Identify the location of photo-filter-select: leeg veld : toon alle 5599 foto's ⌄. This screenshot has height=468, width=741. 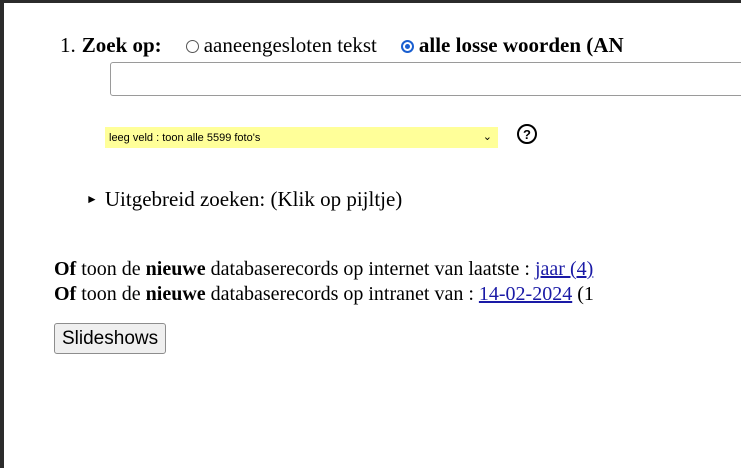
(301, 137).